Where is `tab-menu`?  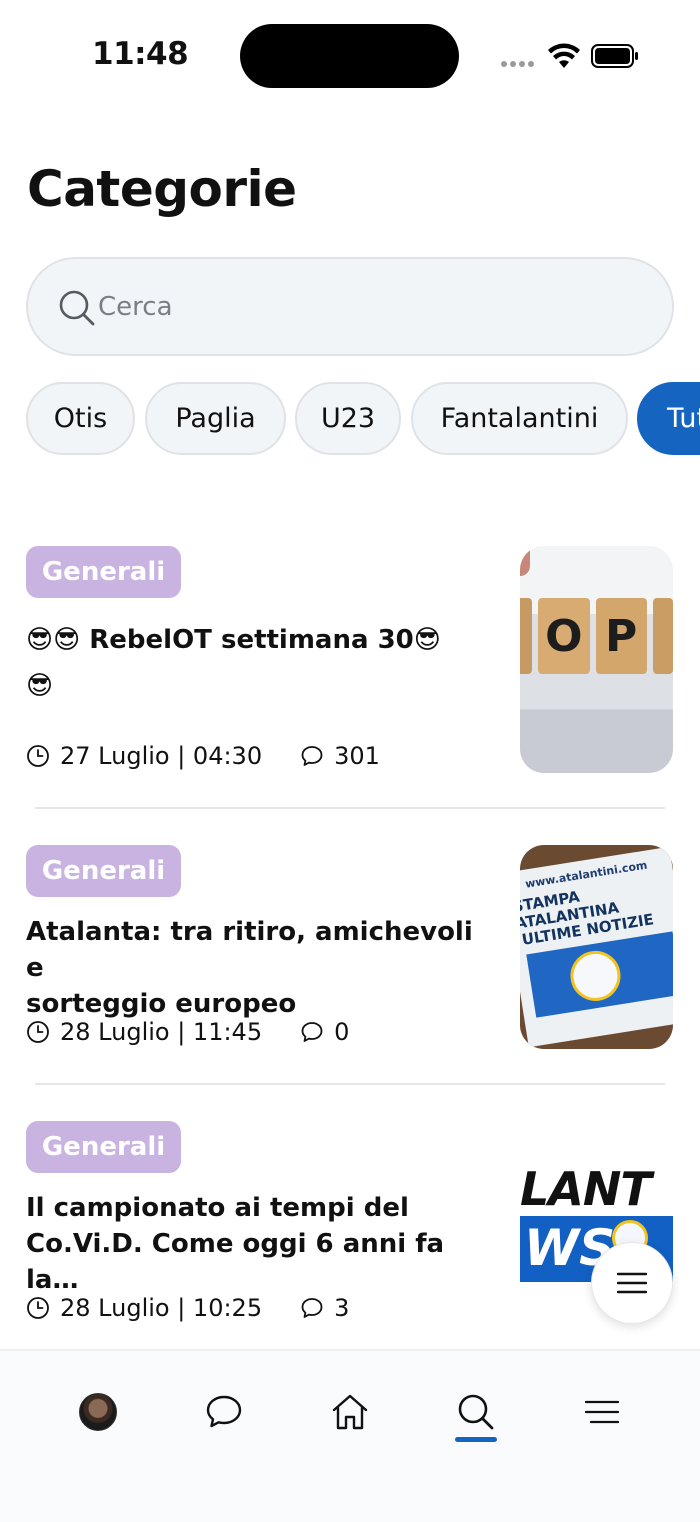
tab-menu is located at coordinates (602, 1412).